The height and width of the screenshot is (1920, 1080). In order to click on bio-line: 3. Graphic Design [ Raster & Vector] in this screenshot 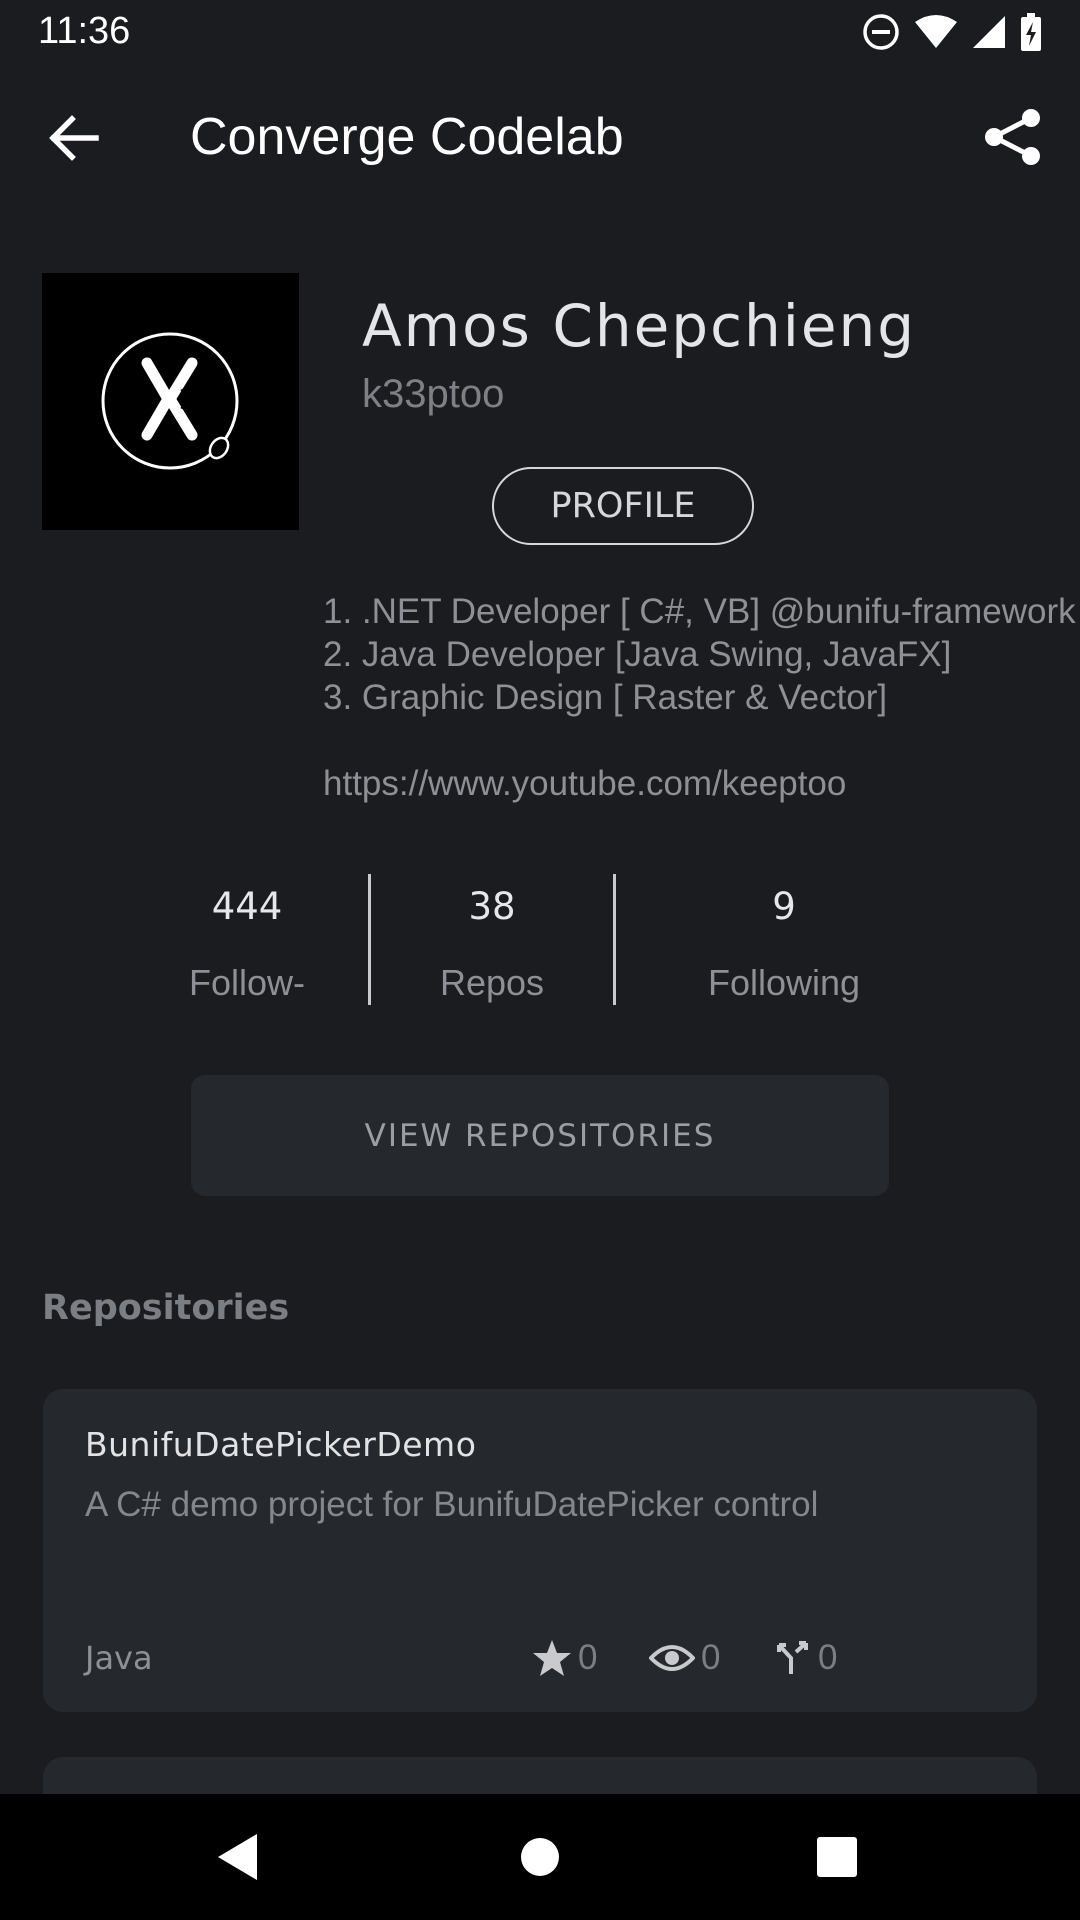, I will do `click(605, 697)`.